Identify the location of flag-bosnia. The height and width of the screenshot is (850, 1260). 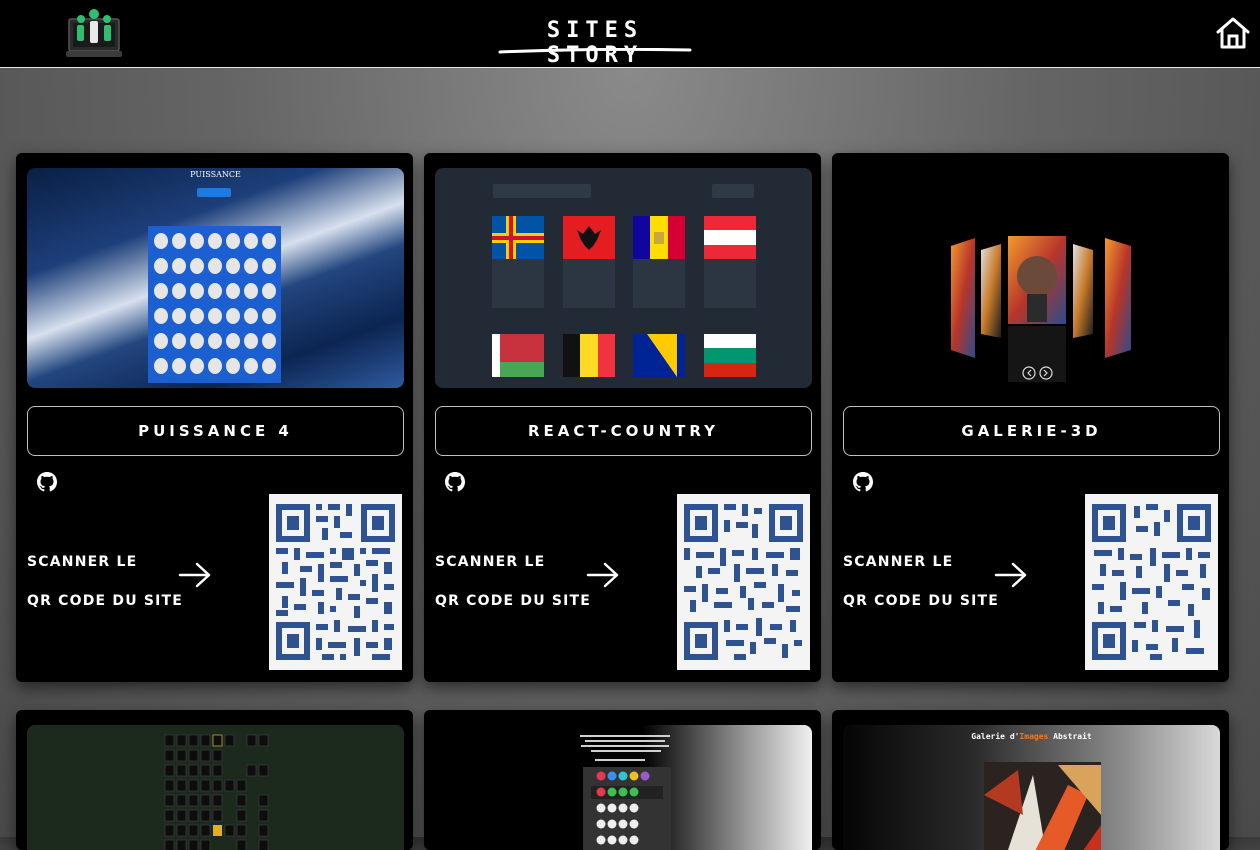
(659, 355).